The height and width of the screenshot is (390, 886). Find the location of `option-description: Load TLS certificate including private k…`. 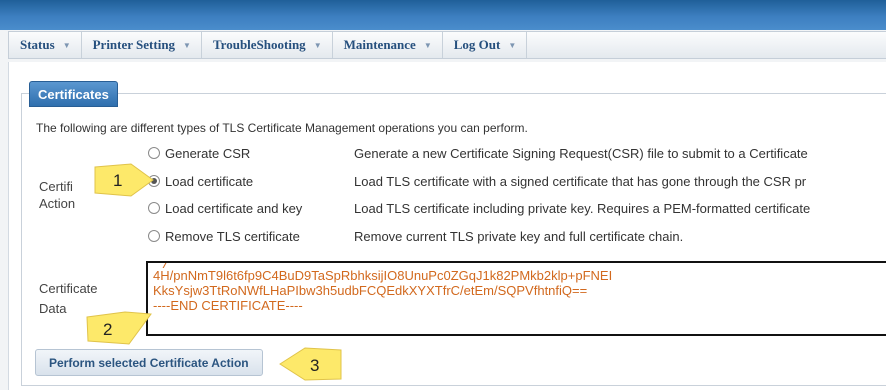

option-description: Load TLS certificate including private k… is located at coordinates (582, 208).